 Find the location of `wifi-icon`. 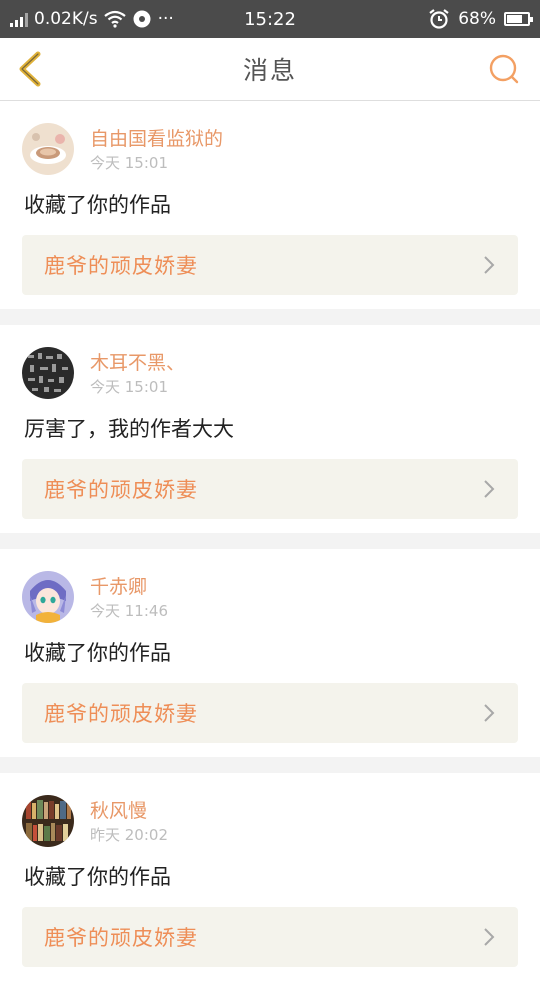

wifi-icon is located at coordinates (114, 19).